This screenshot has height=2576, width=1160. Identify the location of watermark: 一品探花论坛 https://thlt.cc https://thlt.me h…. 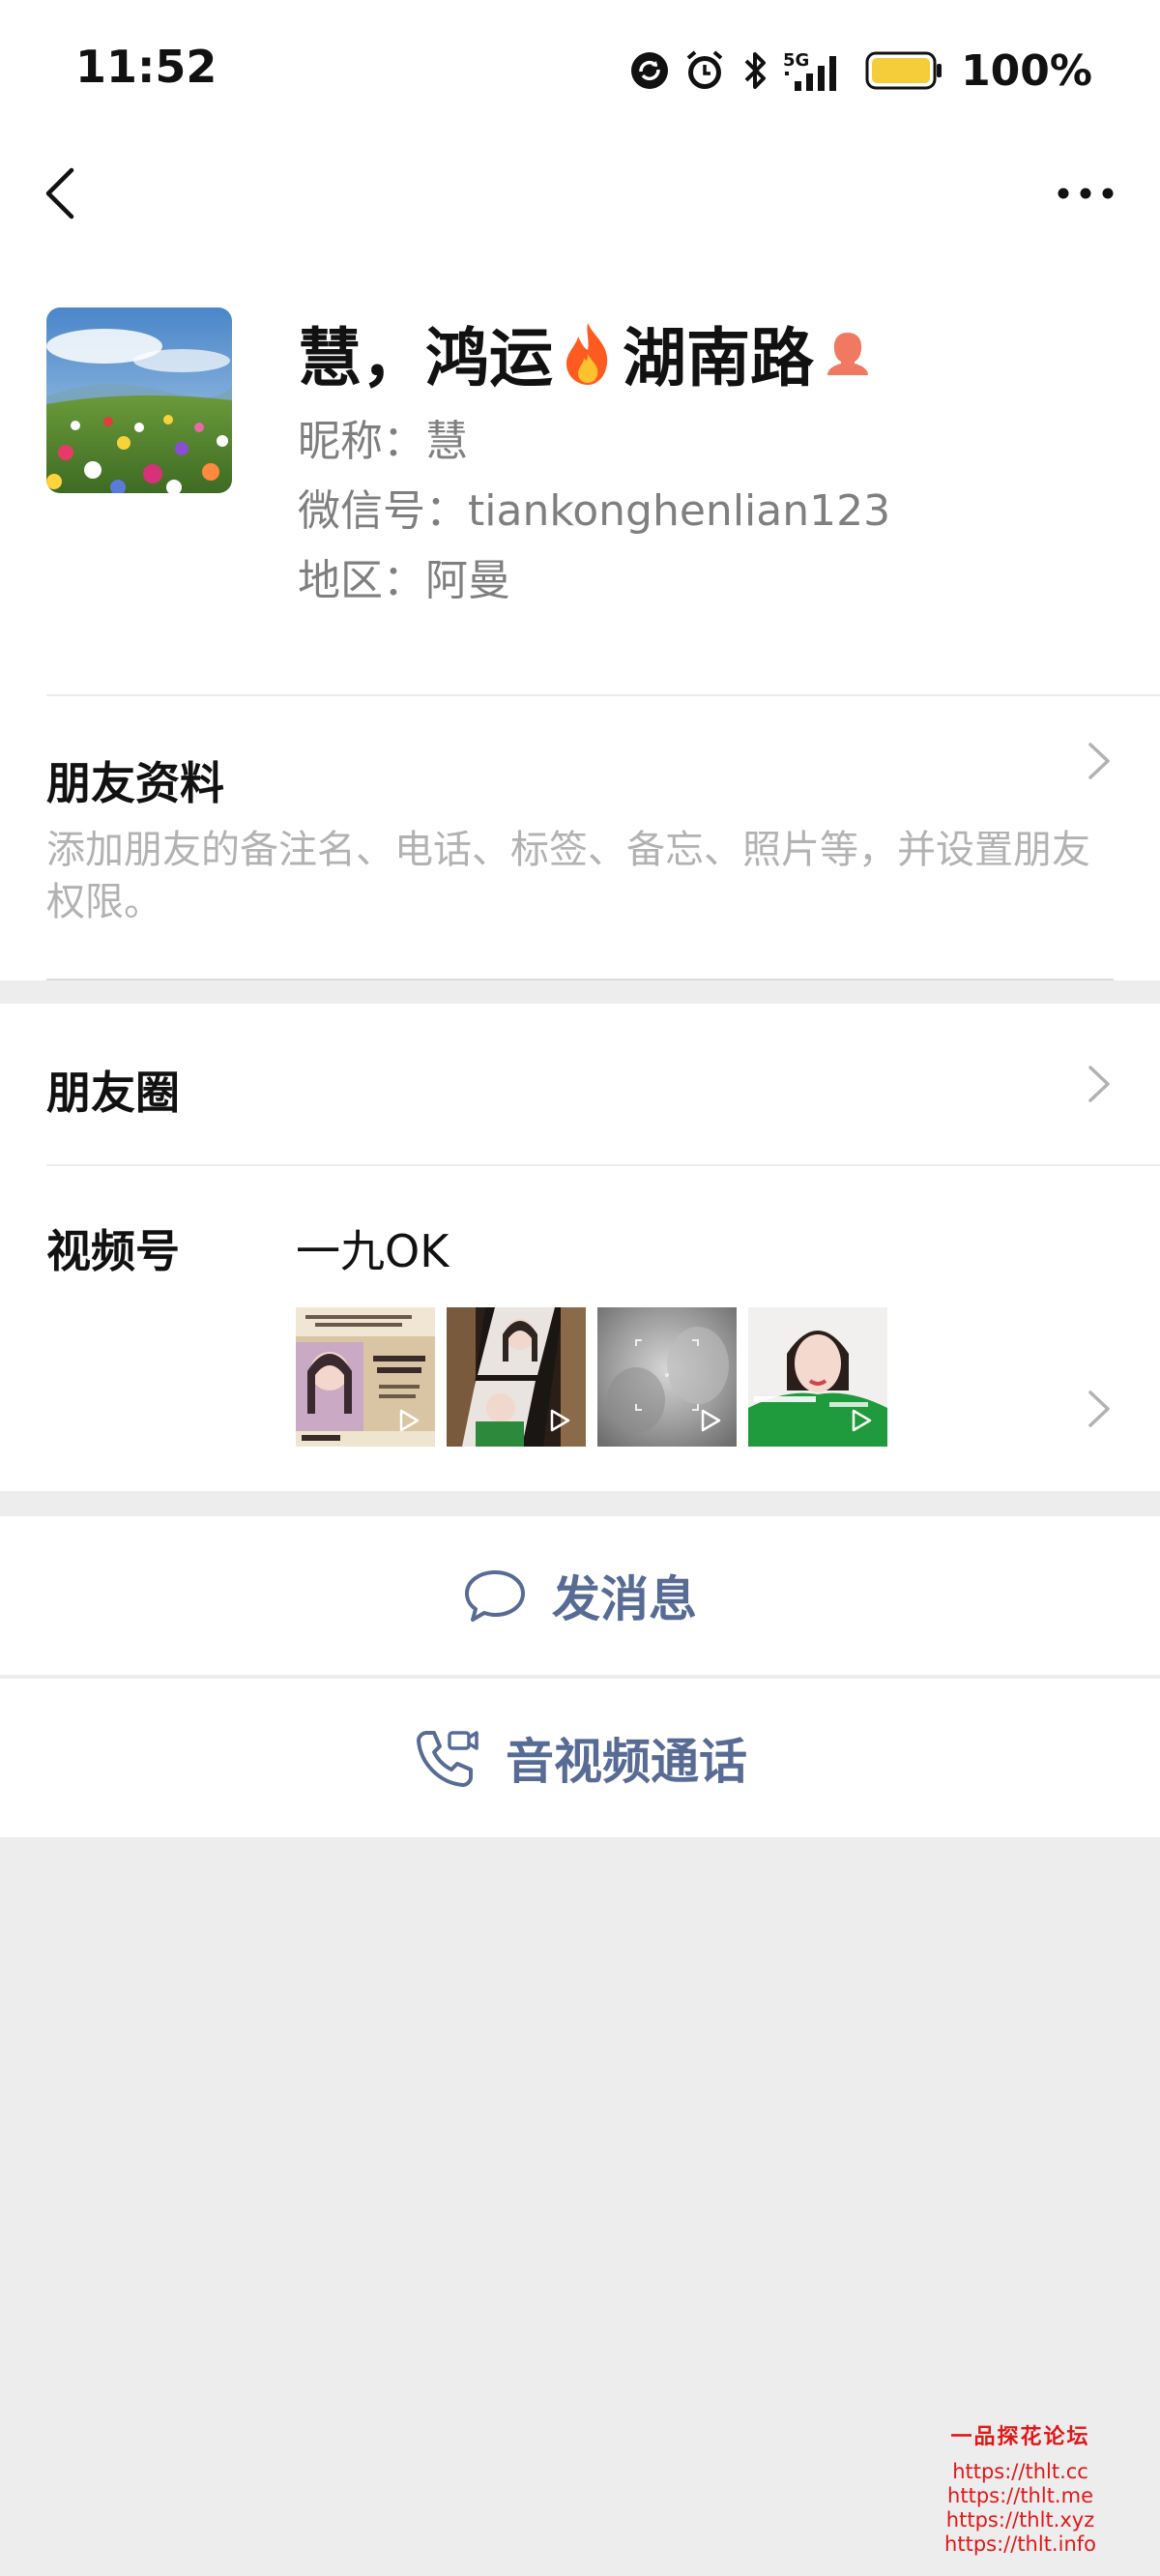
(1020, 2488).